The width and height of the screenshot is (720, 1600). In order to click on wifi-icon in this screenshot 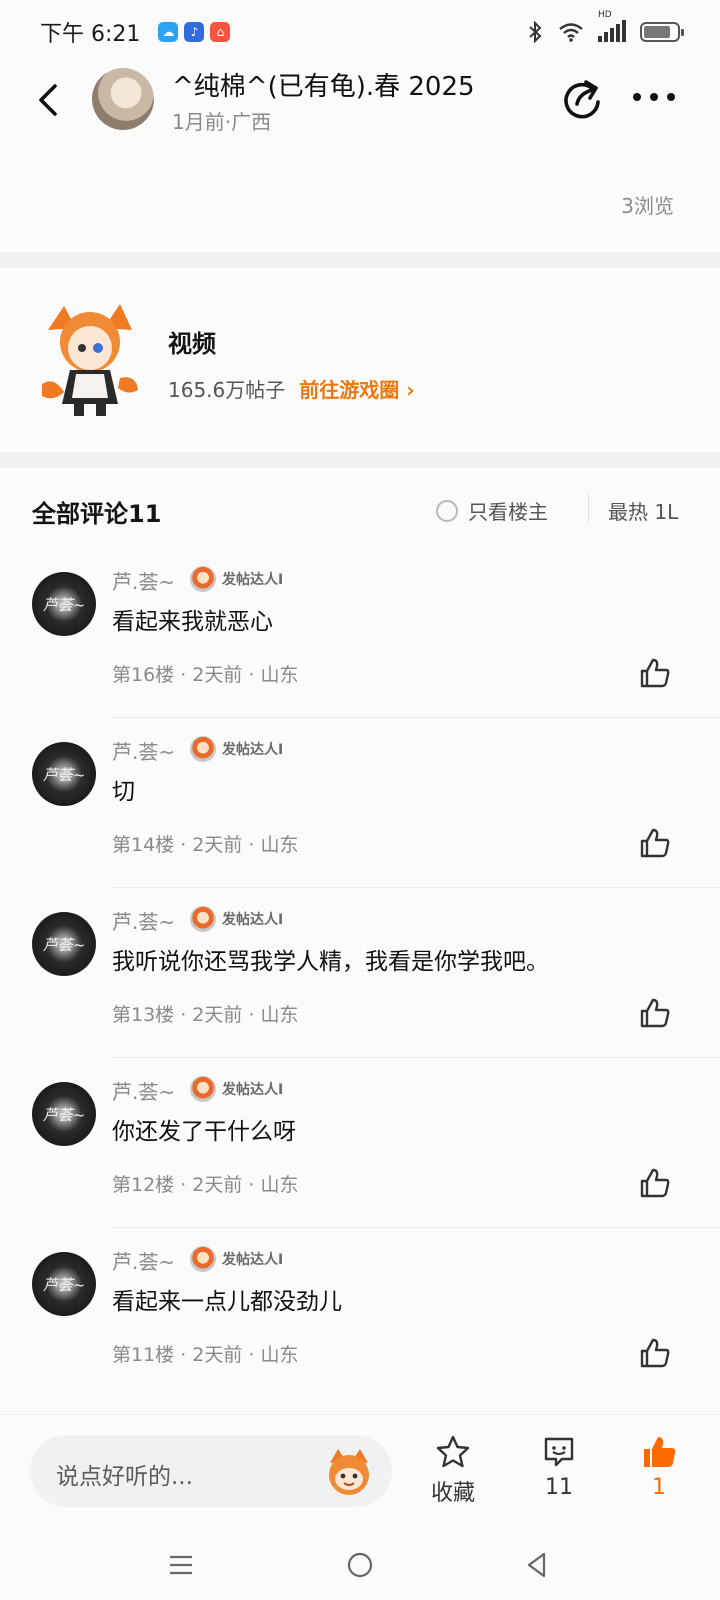, I will do `click(571, 32)`.